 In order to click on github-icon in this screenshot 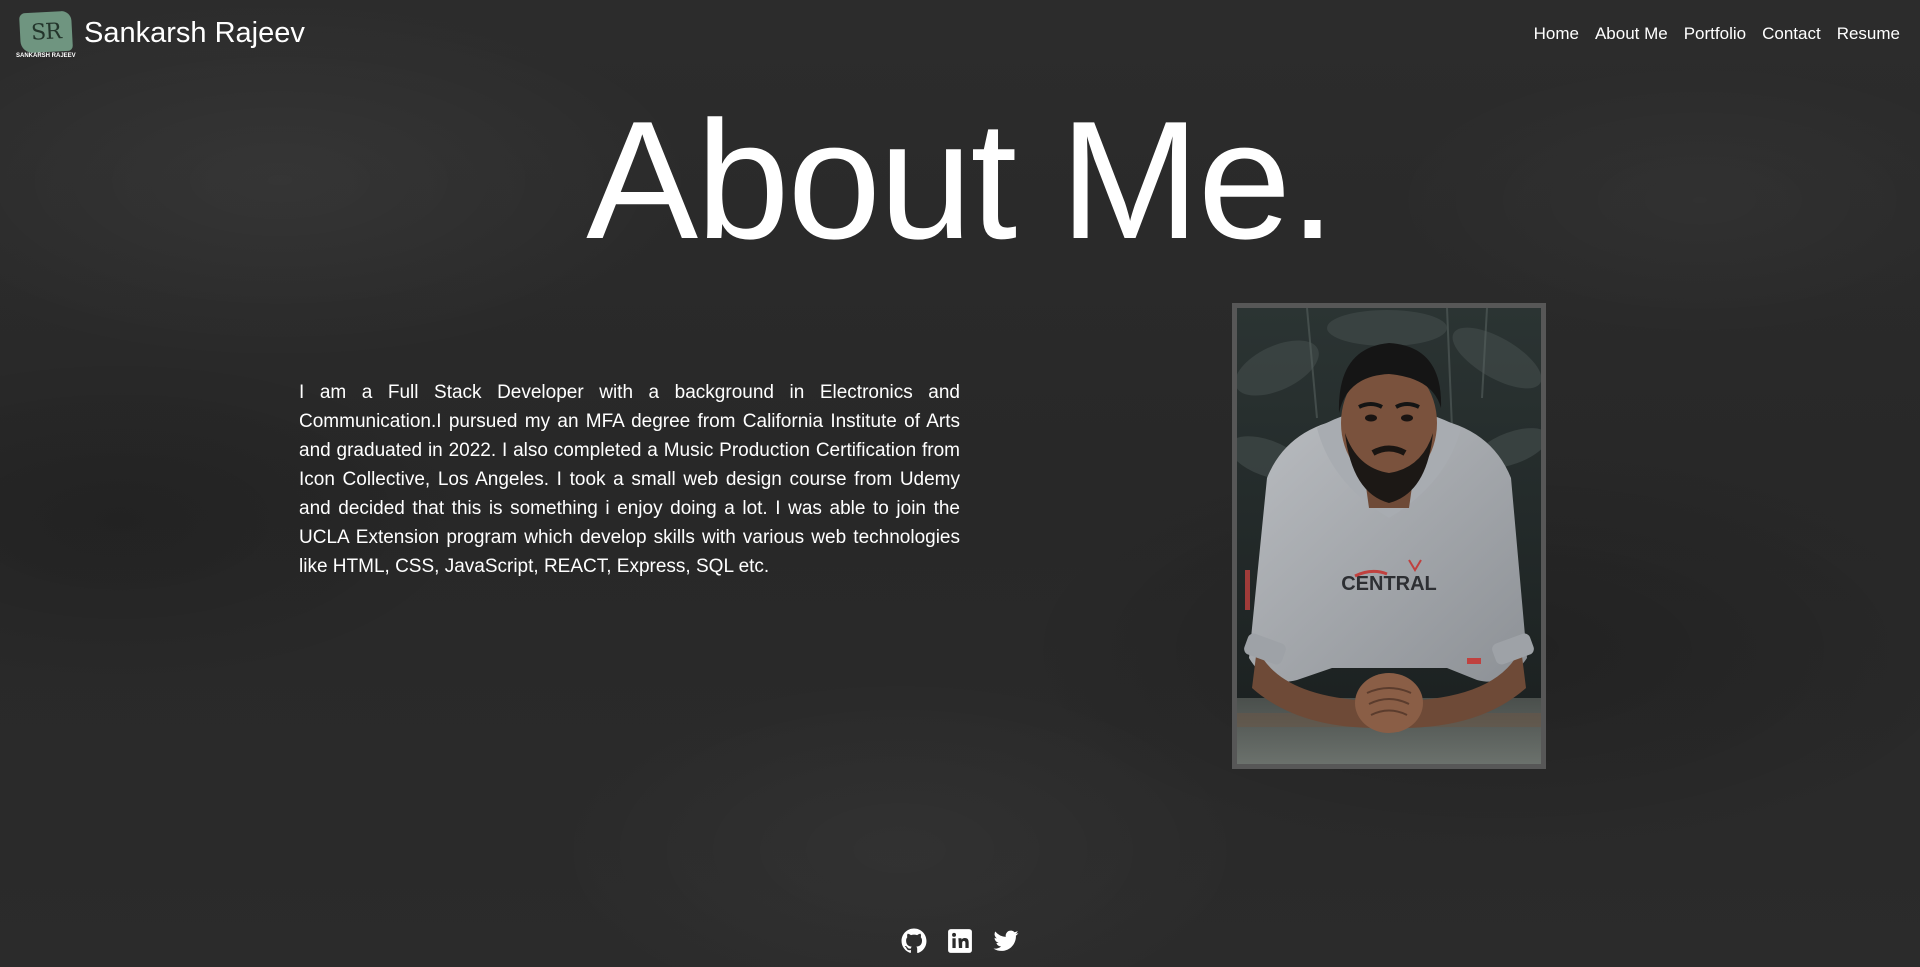, I will do `click(914, 941)`.